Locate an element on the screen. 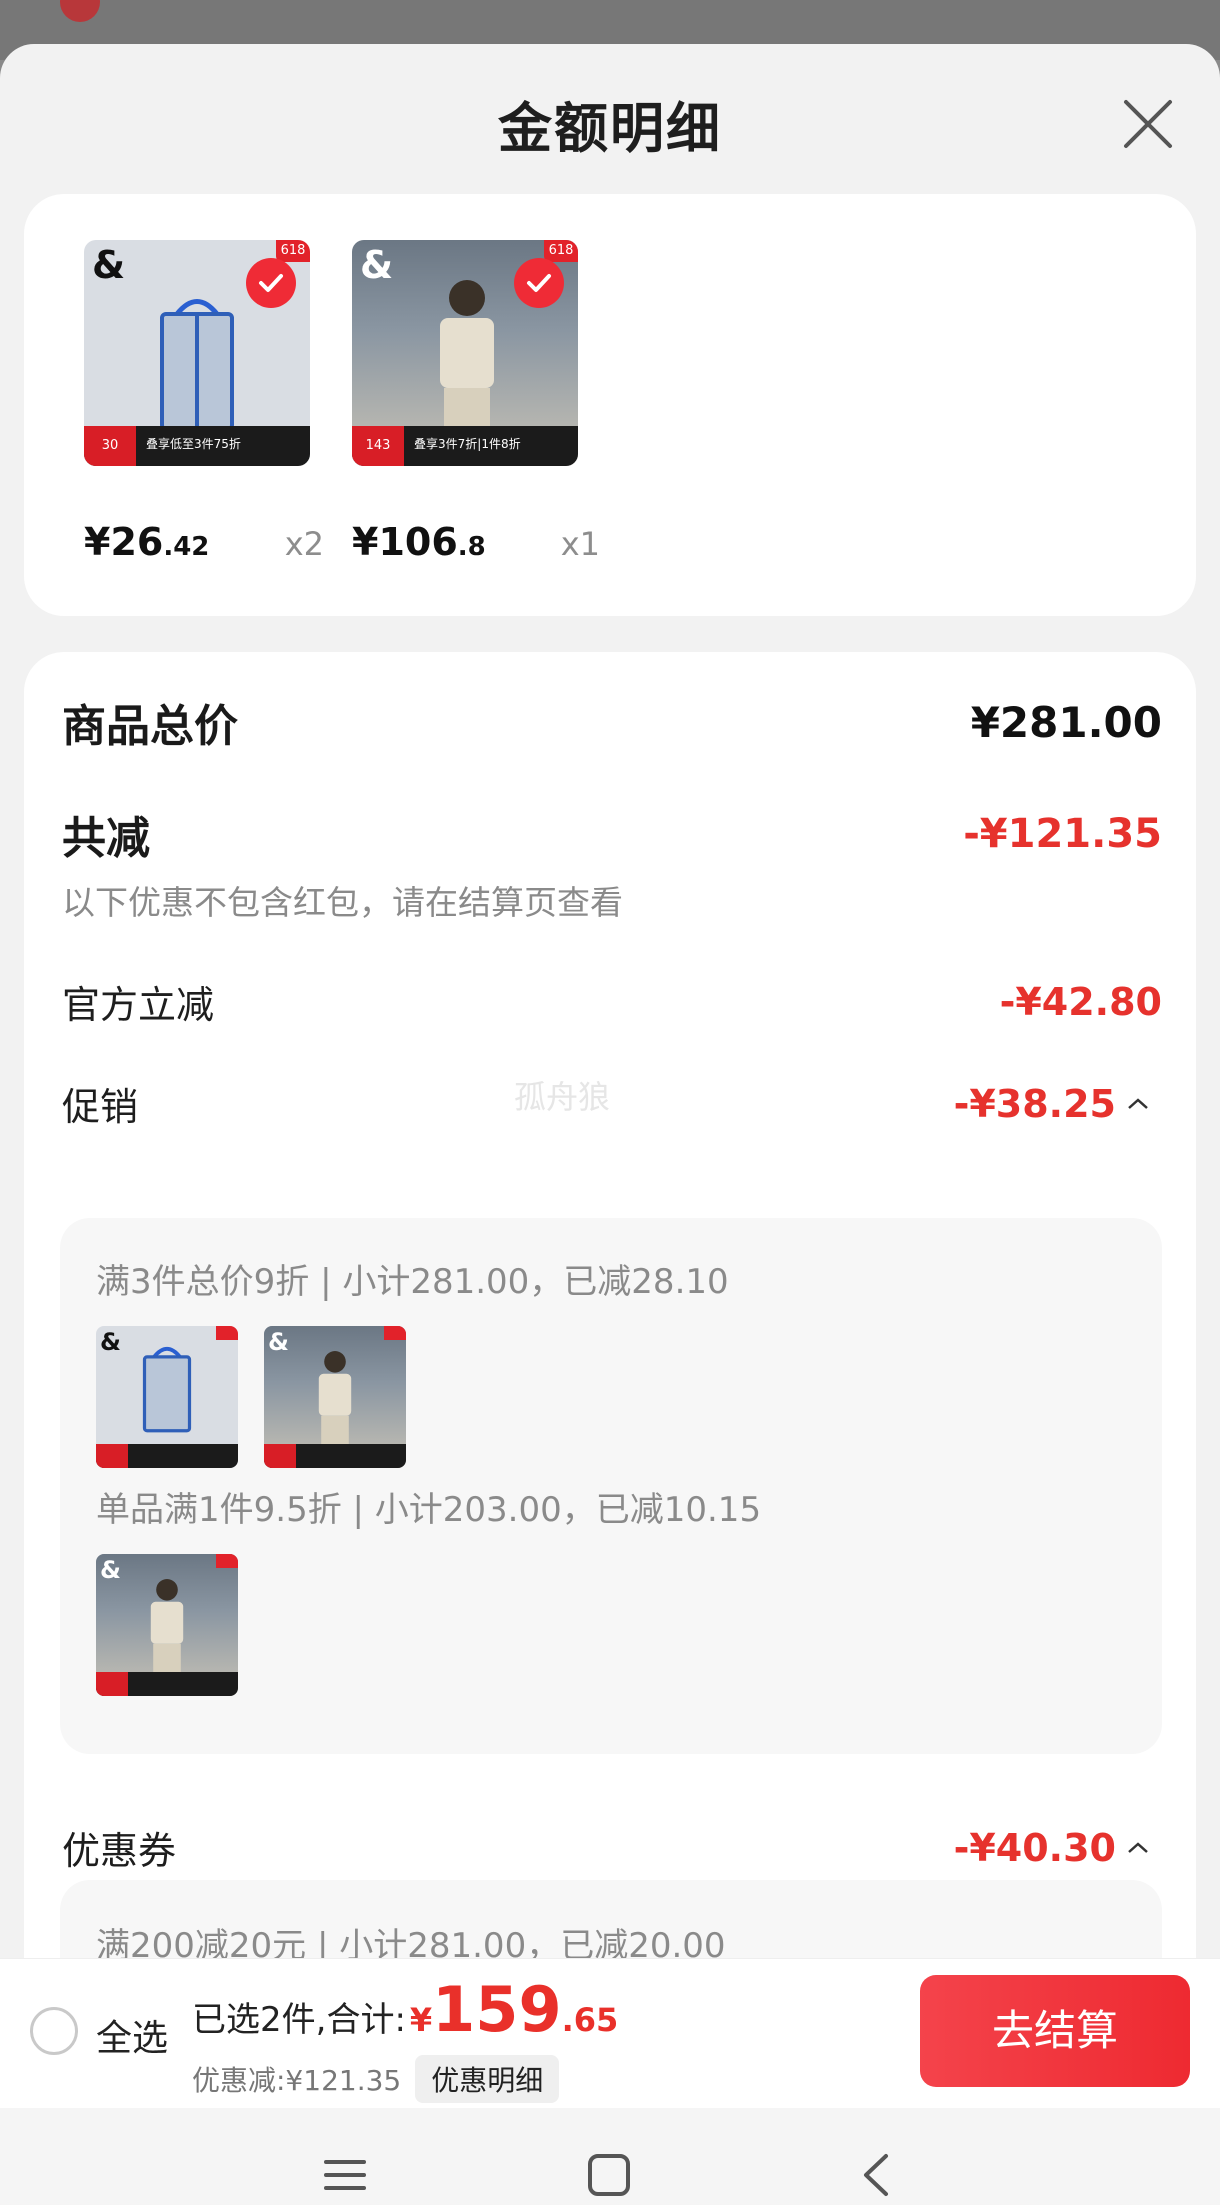 The height and width of the screenshot is (2205, 1220). model-figure is located at coordinates (467, 360).